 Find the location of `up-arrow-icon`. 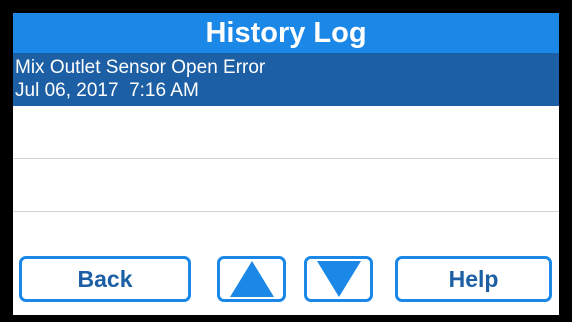

up-arrow-icon is located at coordinates (251, 279).